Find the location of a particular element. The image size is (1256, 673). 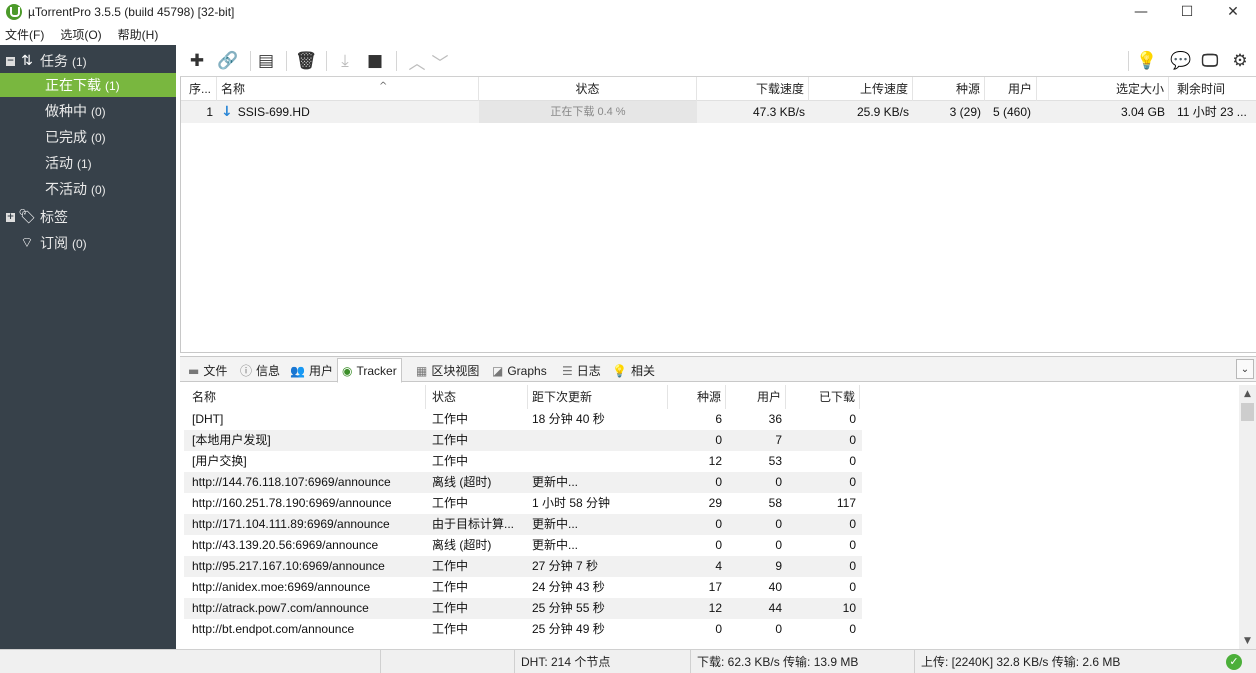

sidebar-item-inactive: 不活动 (0) is located at coordinates (88, 189).